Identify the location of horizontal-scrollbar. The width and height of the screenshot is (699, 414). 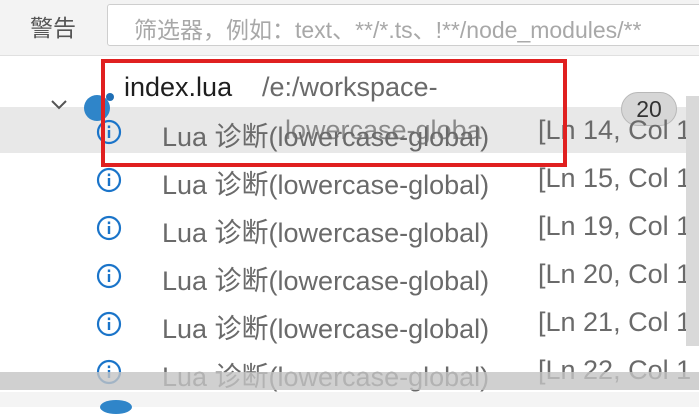
(349, 381).